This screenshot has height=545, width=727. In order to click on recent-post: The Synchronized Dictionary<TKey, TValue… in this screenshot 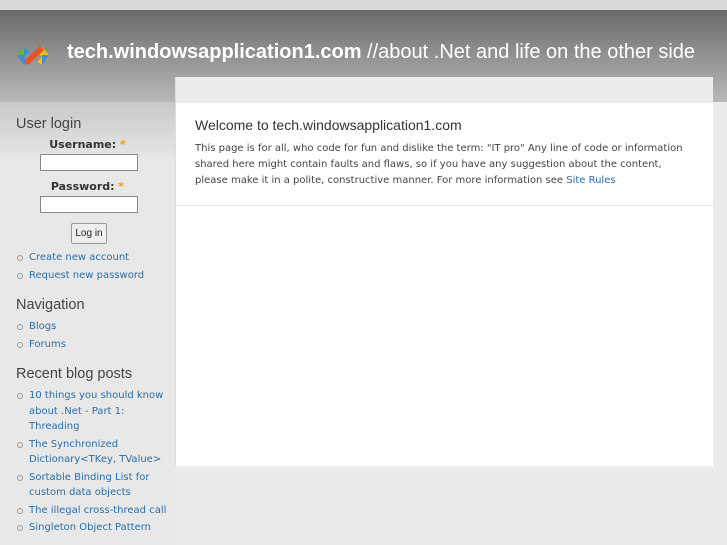, I will do `click(91, 452)`.